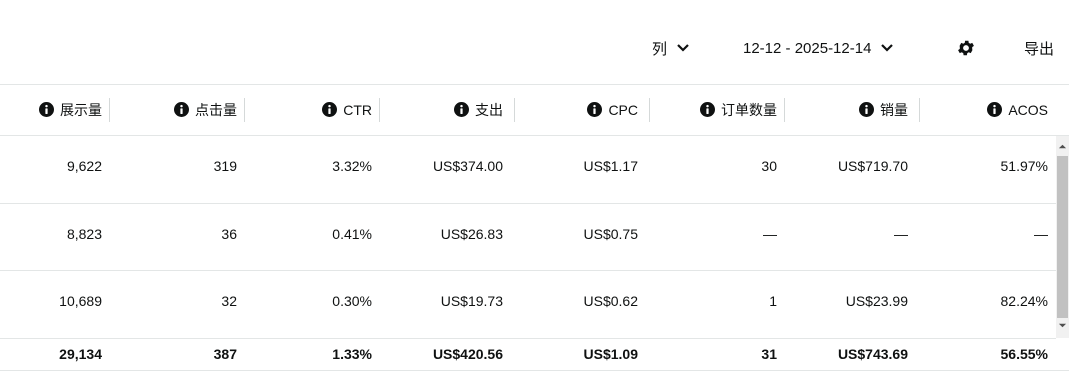 The width and height of the screenshot is (1069, 379). I want to click on cell-sales: US$23.99, so click(876, 301).